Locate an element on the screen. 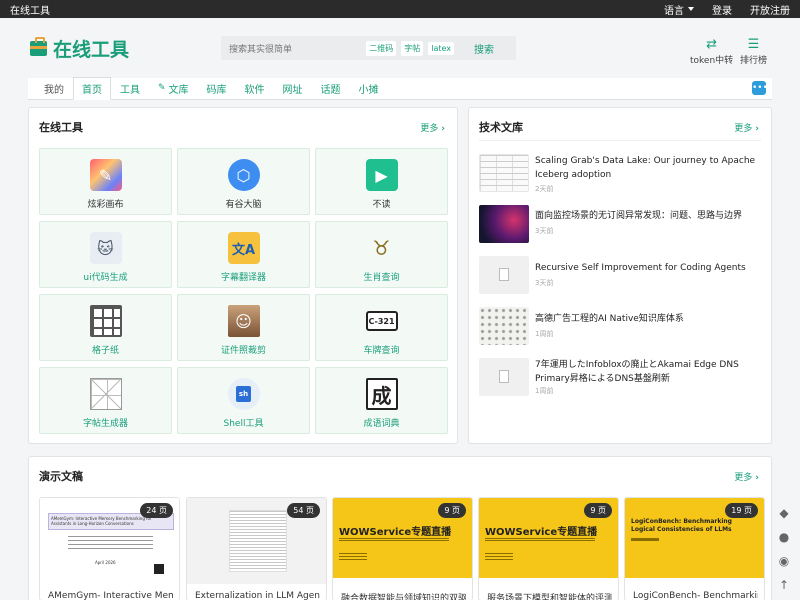 Image resolution: width=800 pixels, height=600 pixels. slide-card: WOWService专题直播 9 页 服务场景下模型和智能体的评测体 is located at coordinates (548, 548).